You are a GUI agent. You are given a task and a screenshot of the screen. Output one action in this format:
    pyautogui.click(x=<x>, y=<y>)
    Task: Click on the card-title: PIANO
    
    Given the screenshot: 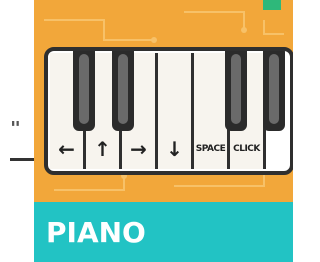 What is the action you would take?
    pyautogui.click(x=96, y=232)
    